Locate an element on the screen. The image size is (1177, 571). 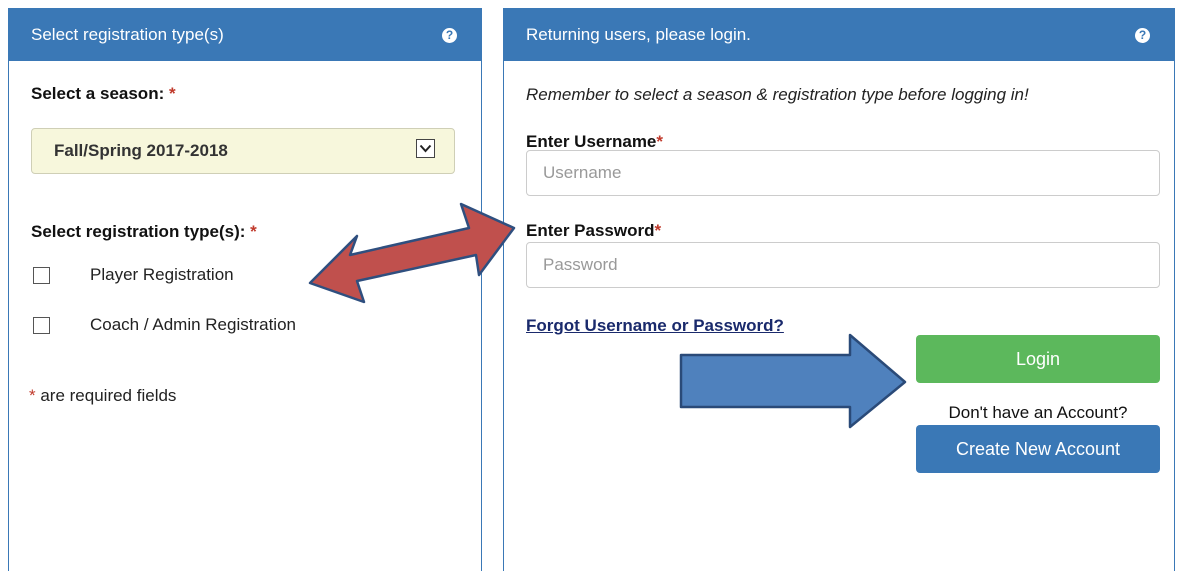
coach-admin-registration-option: Coach / Admin Registration is located at coordinates (164, 325).